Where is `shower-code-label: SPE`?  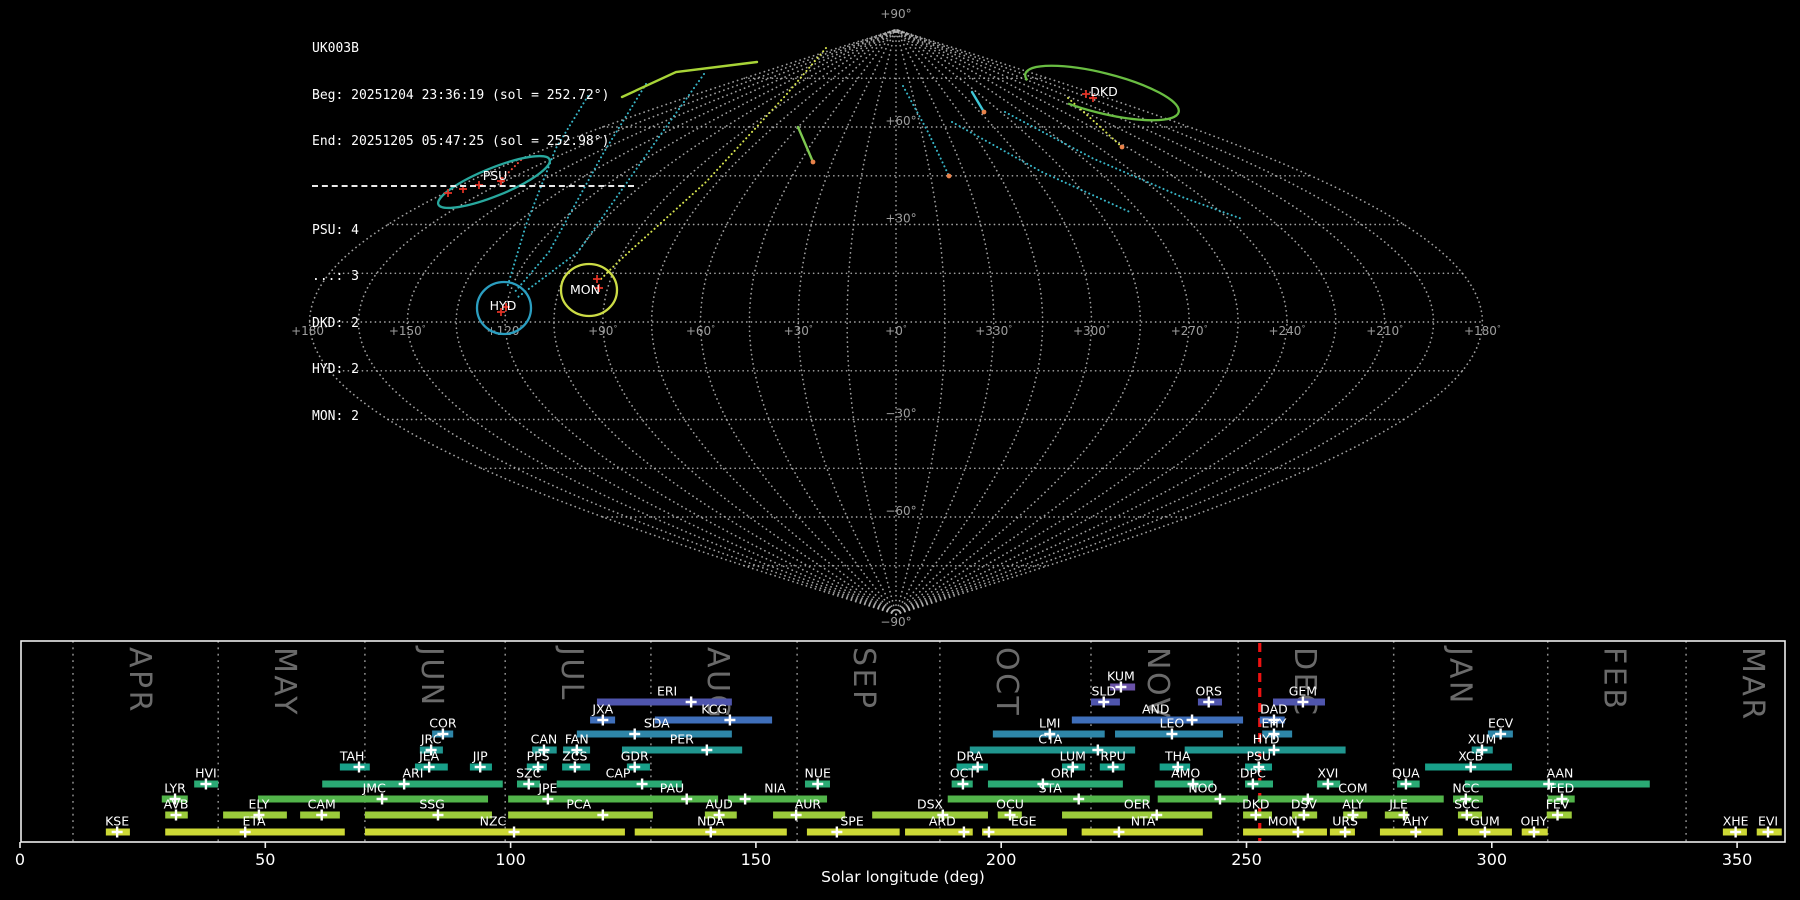 shower-code-label: SPE is located at coordinates (851, 821).